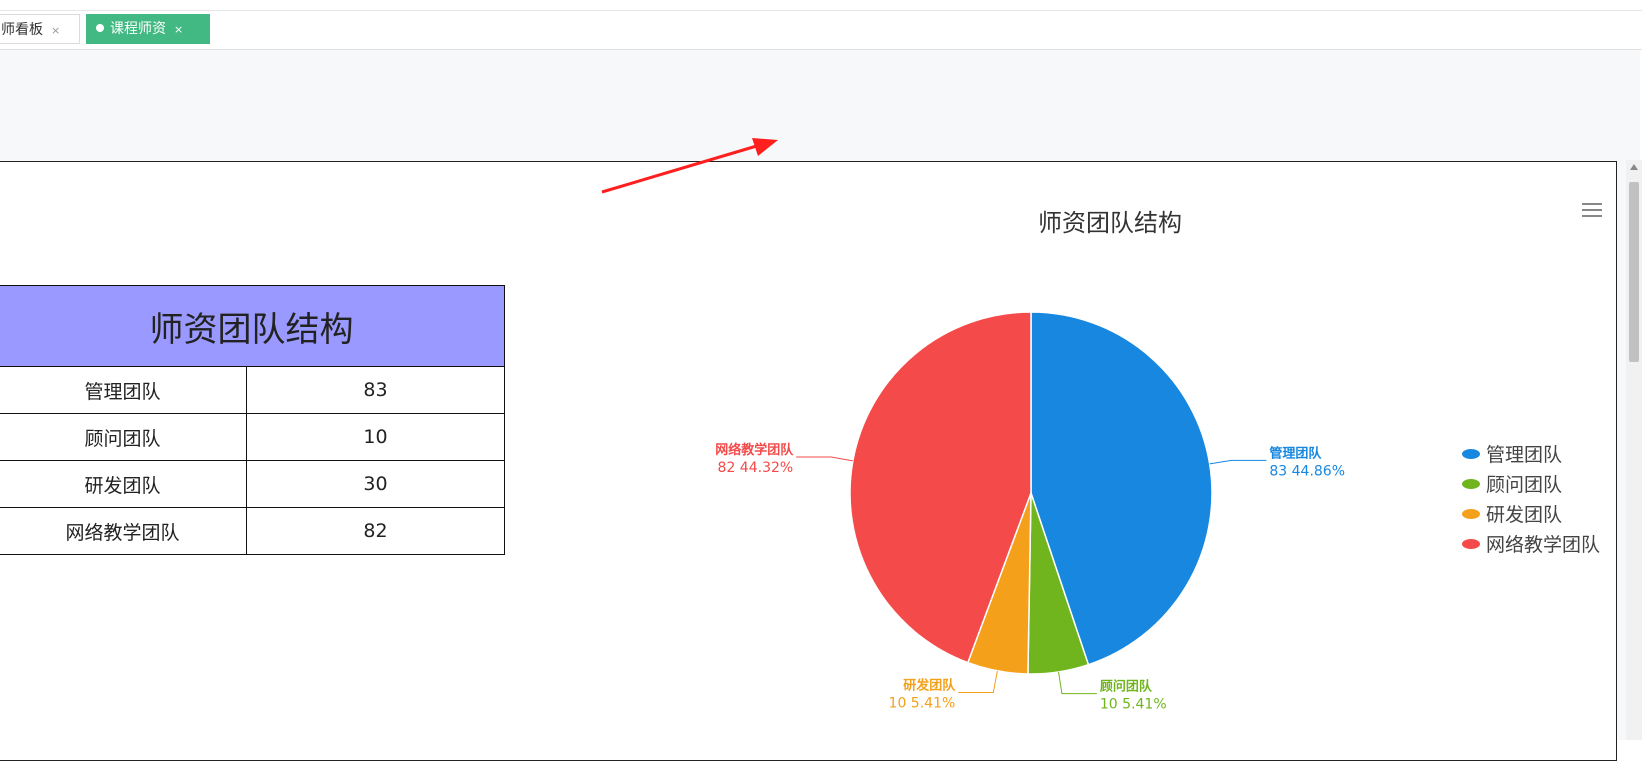  I want to click on window-edge, so click(1646, 370).